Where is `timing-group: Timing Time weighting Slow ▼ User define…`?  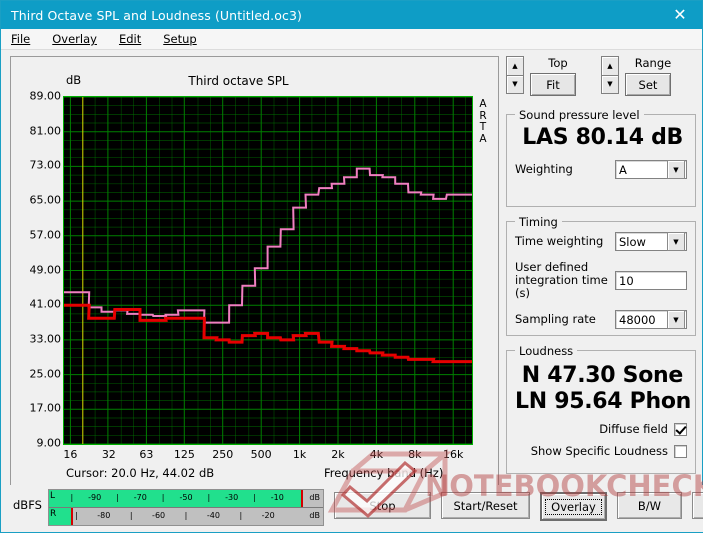 timing-group: Timing Time weighting Slow ▼ User define… is located at coordinates (601, 275).